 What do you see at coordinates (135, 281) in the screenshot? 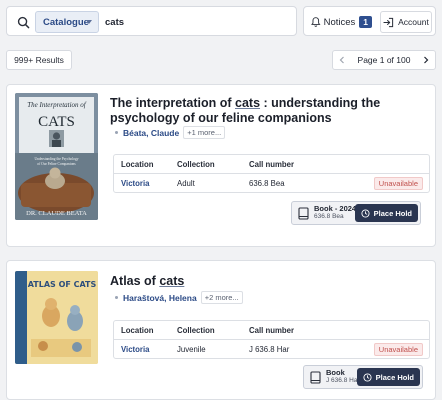
I see `title-text: Atlas of` at bounding box center [135, 281].